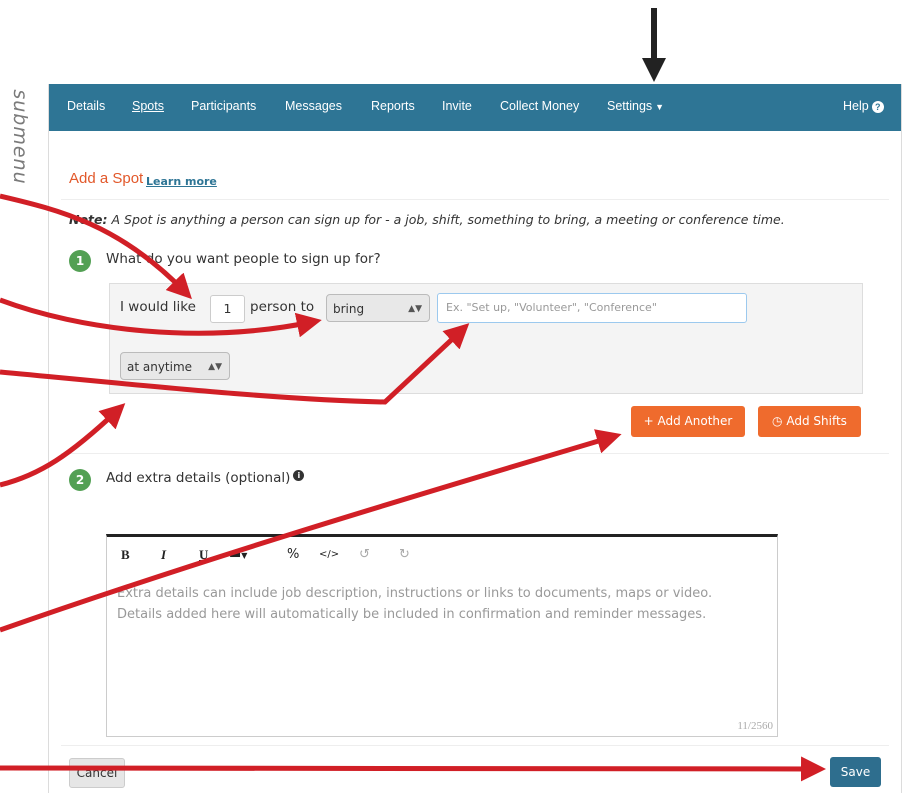  I want to click on step-2-text: Add extra details (optional), so click(198, 478).